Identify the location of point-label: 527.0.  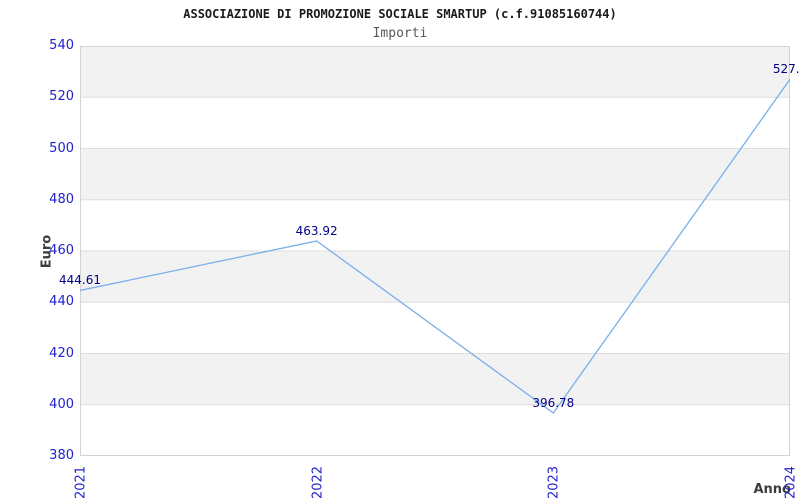
(786, 69).